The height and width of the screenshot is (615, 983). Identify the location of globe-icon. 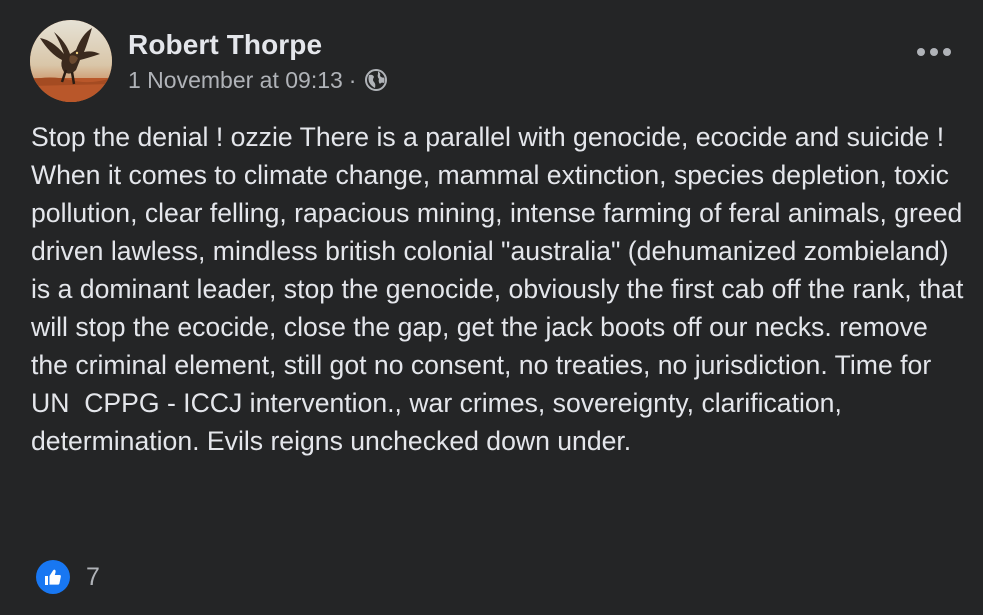
(376, 80).